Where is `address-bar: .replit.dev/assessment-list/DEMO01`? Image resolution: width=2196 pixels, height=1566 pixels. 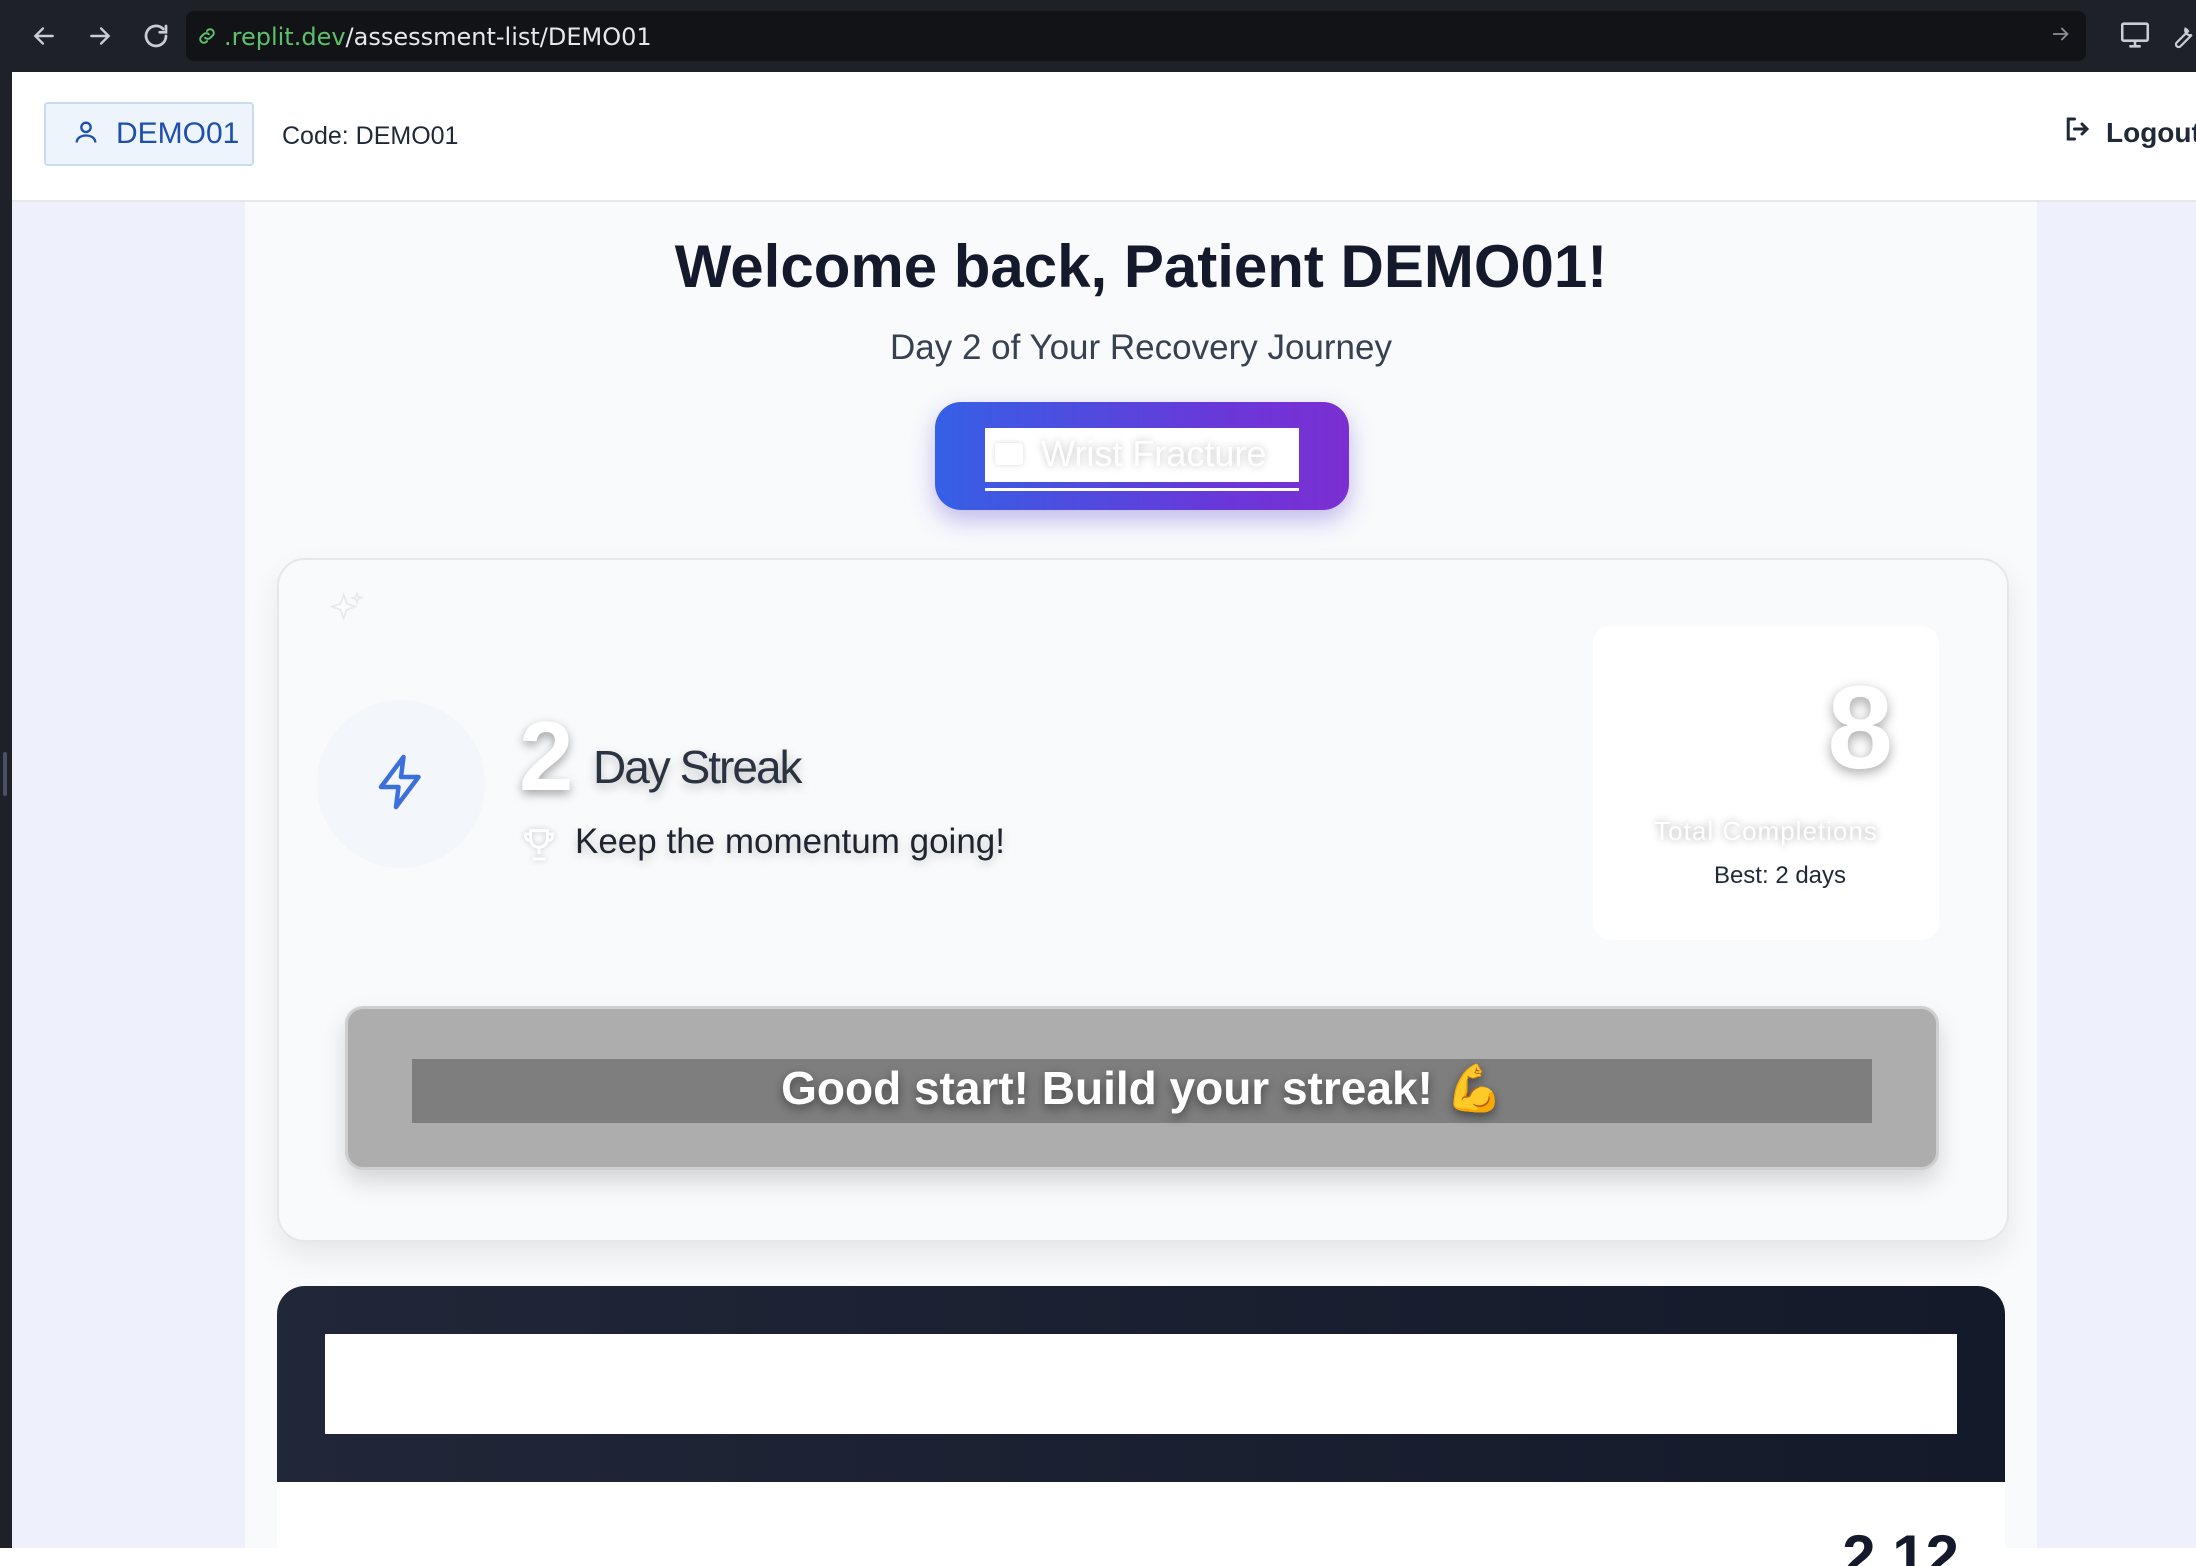 address-bar: .replit.dev/assessment-list/DEMO01 is located at coordinates (1136, 36).